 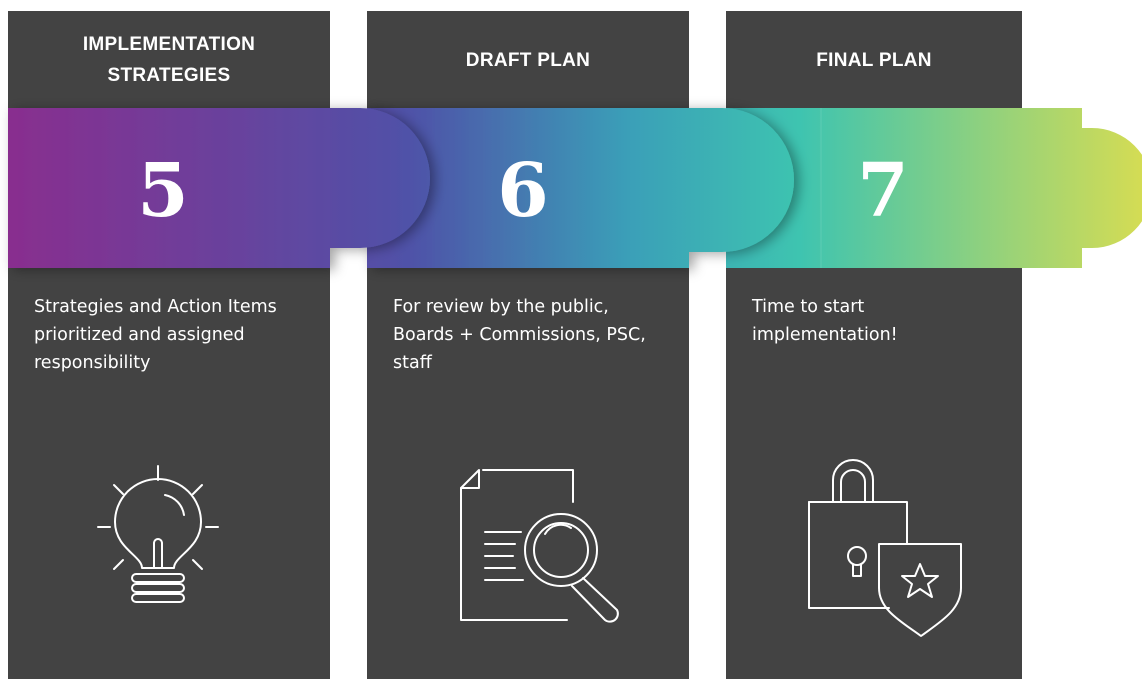 What do you see at coordinates (545, 545) in the screenshot?
I see `document-search-icon` at bounding box center [545, 545].